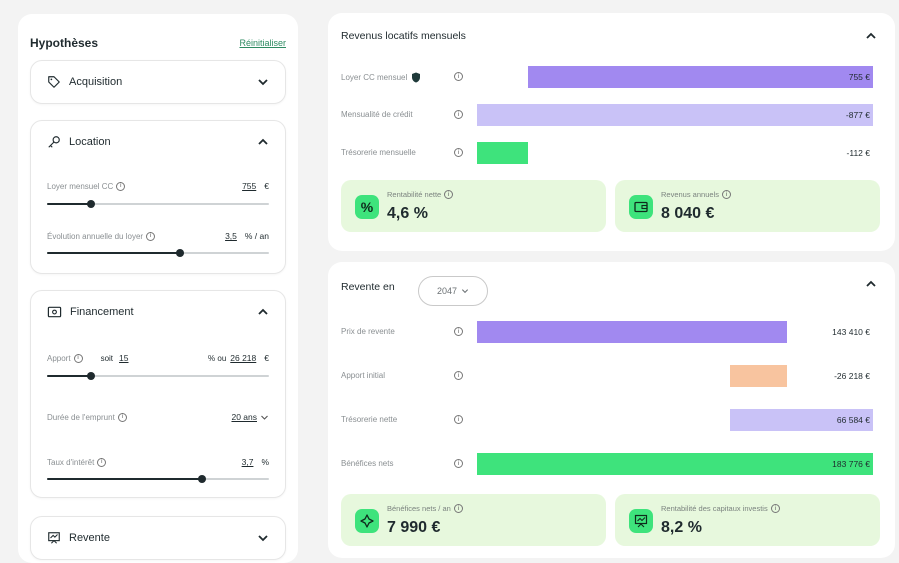 The height and width of the screenshot is (563, 899). What do you see at coordinates (453, 291) in the screenshot?
I see `year-select: 2047` at bounding box center [453, 291].